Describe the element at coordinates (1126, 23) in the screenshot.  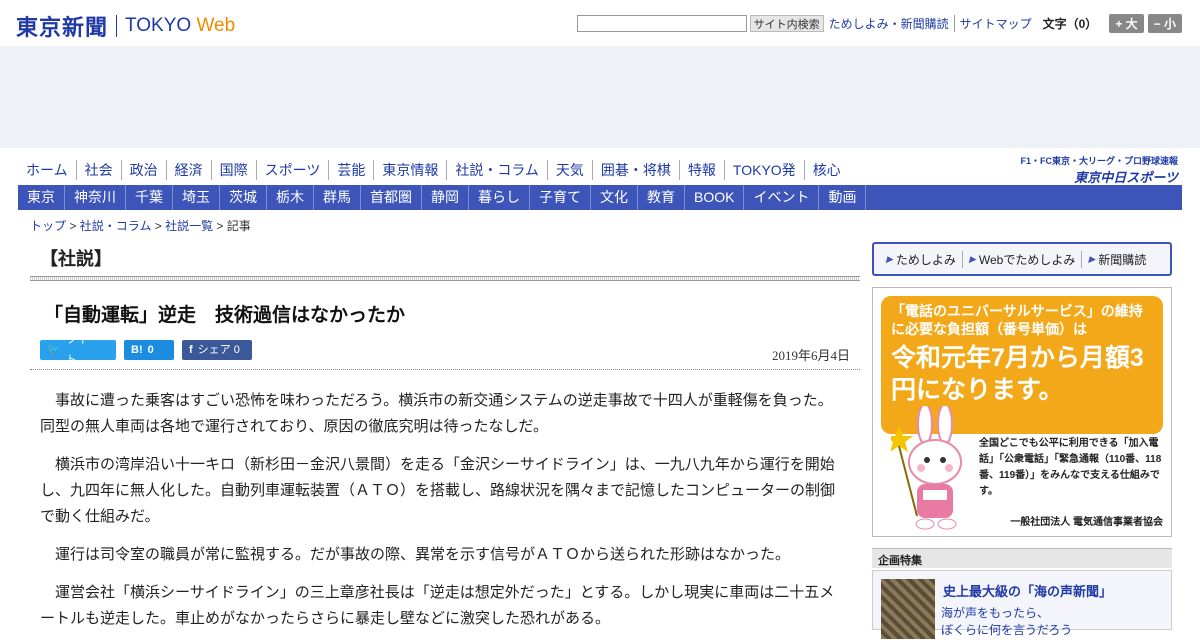
I see `font-larger-button: + 大` at that location.